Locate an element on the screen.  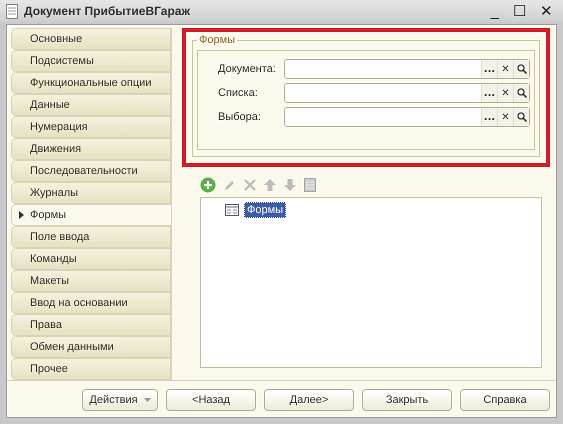
window-title: Документ ПрибытиеВГараж is located at coordinates (107, 11).